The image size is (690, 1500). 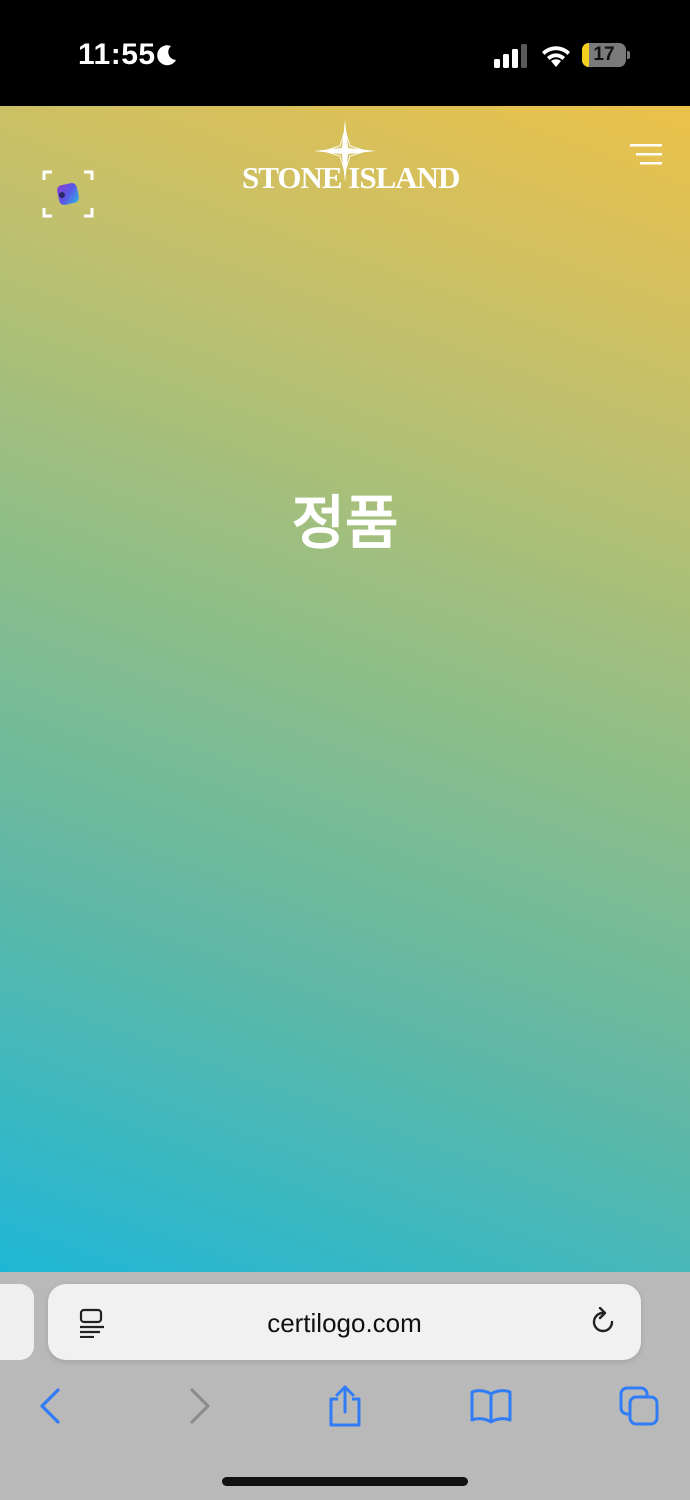 I want to click on home-indicator, so click(x=345, y=1481).